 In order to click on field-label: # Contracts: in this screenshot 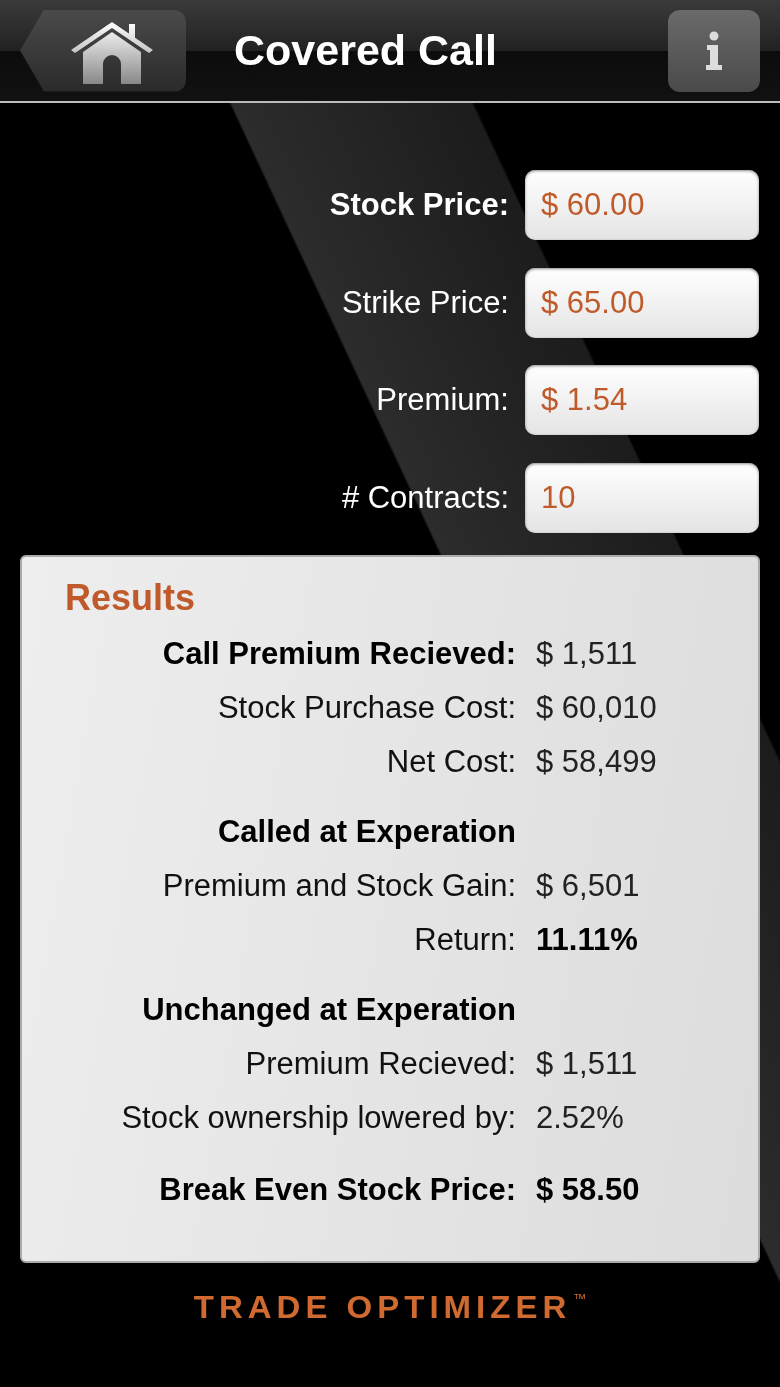, I will do `click(425, 497)`.